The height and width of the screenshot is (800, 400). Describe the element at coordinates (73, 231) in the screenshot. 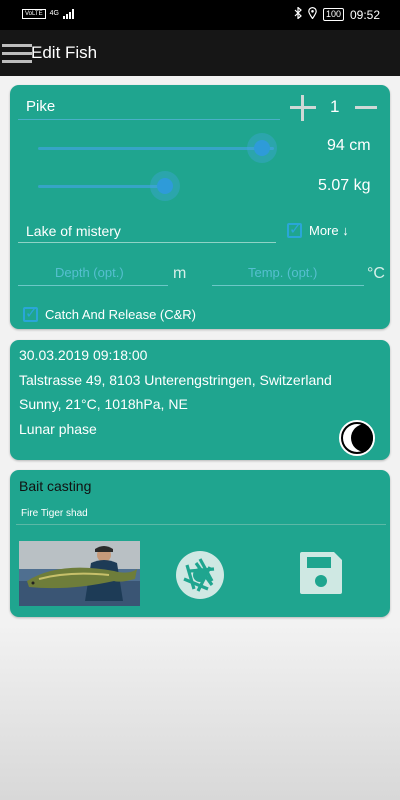

I see `location-field: Lake of mistery` at that location.